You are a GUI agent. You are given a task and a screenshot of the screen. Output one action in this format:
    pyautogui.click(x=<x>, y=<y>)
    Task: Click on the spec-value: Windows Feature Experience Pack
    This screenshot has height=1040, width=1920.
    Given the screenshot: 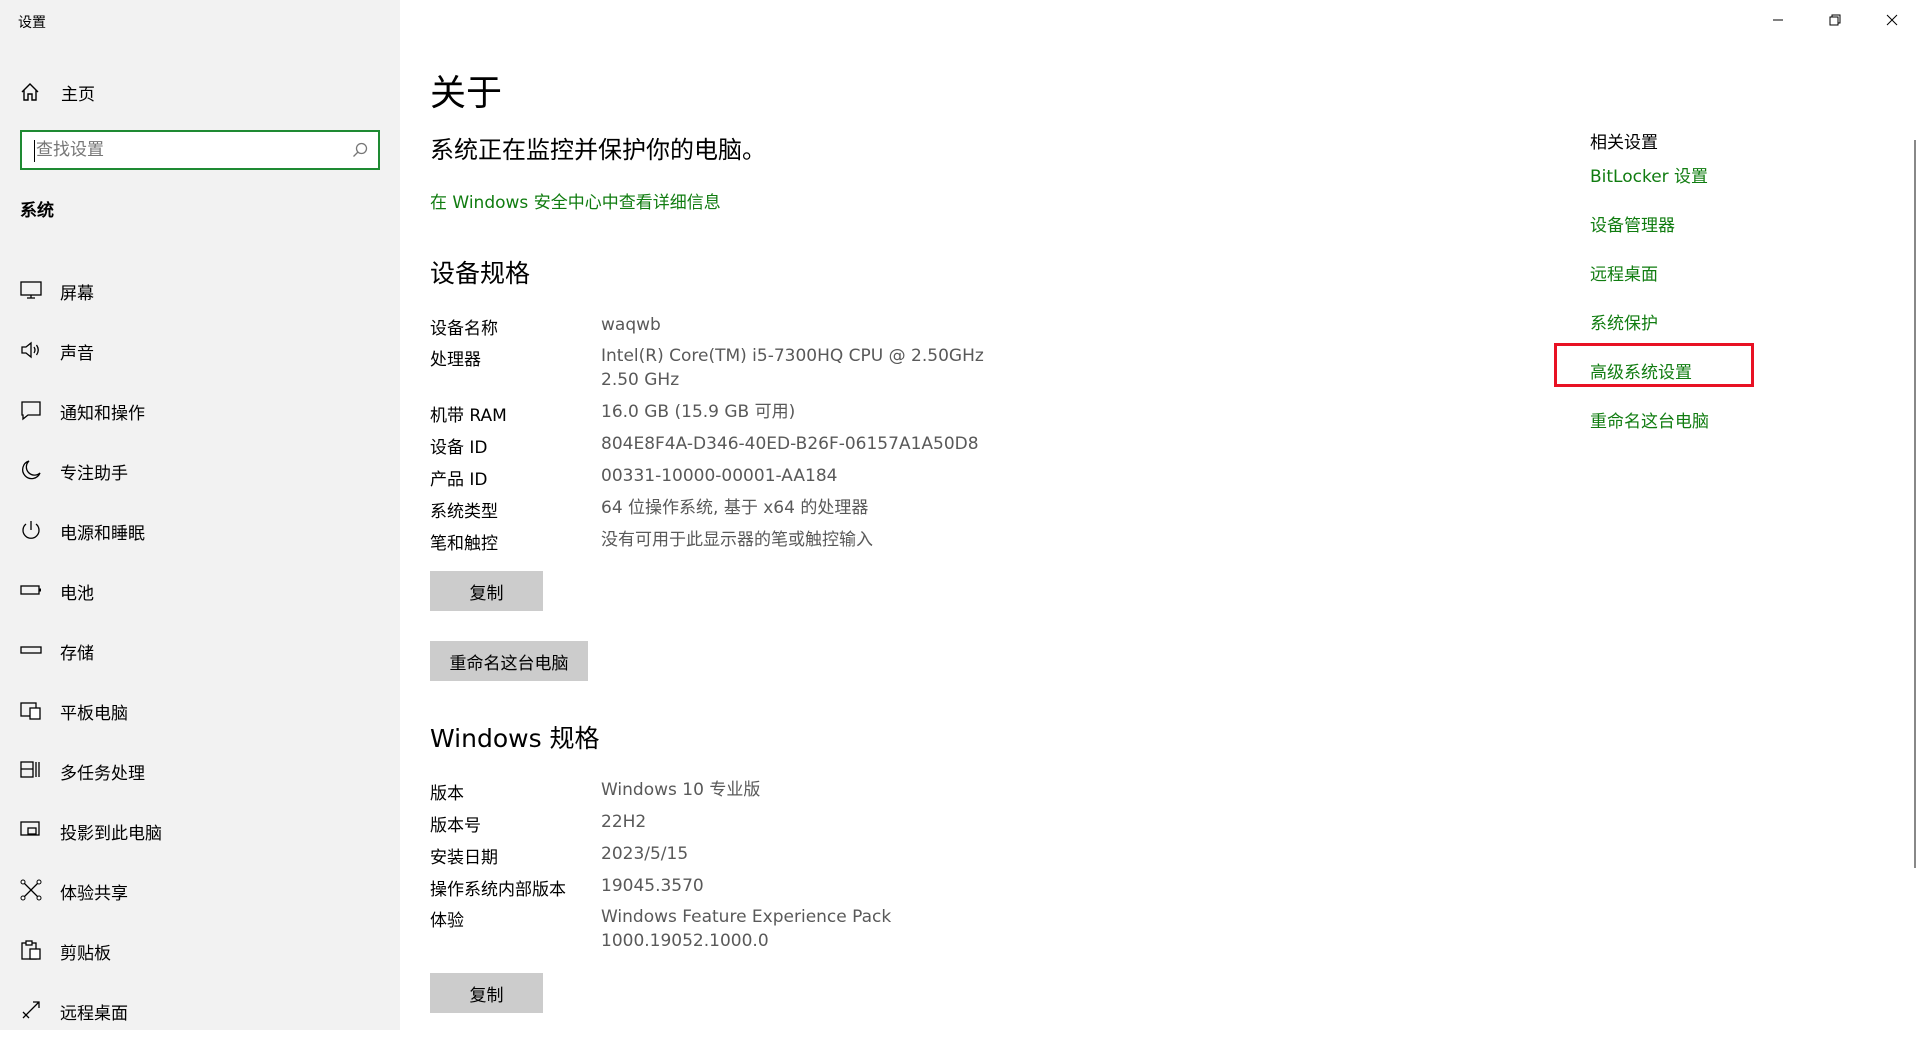 What is the action you would take?
    pyautogui.click(x=746, y=917)
    